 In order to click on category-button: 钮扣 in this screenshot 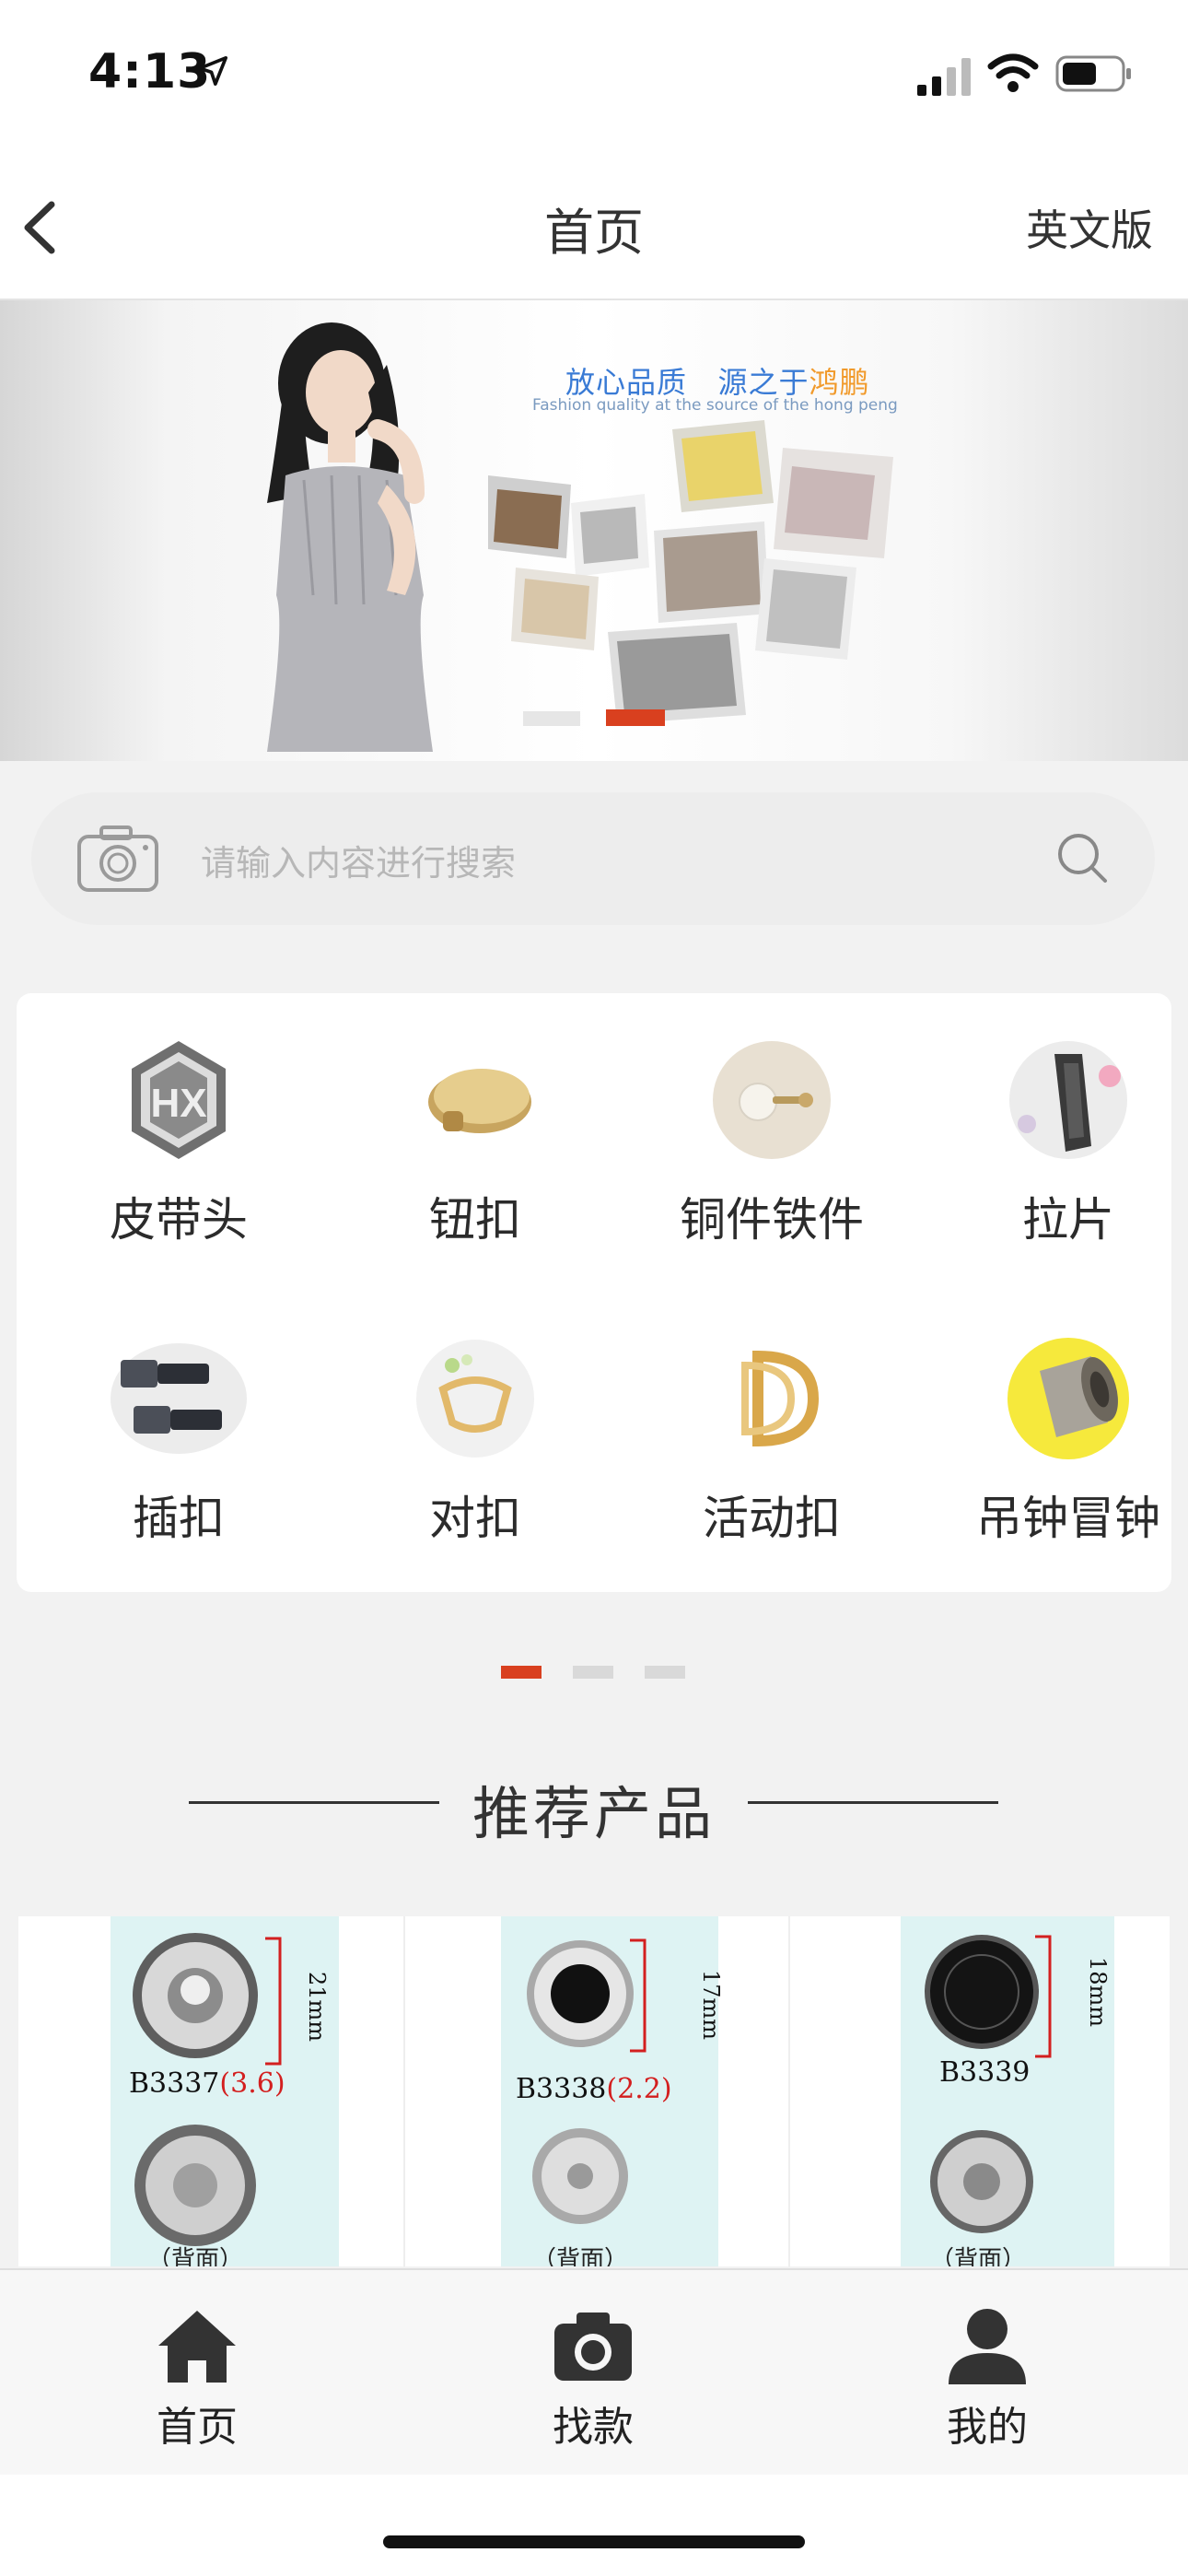, I will do `click(475, 1142)`.